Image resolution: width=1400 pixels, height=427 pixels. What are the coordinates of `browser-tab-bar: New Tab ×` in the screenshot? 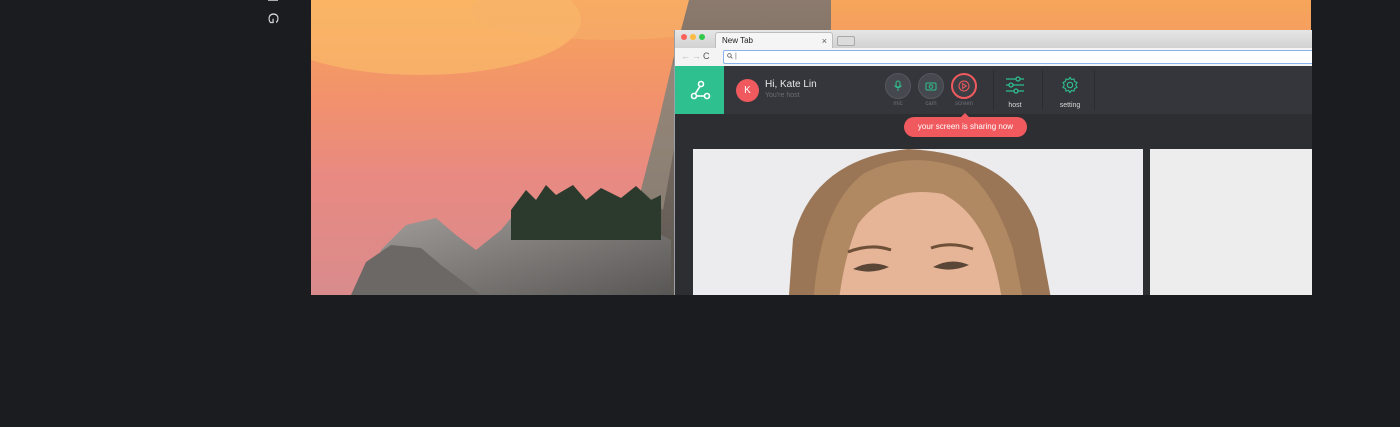 It's located at (993, 39).